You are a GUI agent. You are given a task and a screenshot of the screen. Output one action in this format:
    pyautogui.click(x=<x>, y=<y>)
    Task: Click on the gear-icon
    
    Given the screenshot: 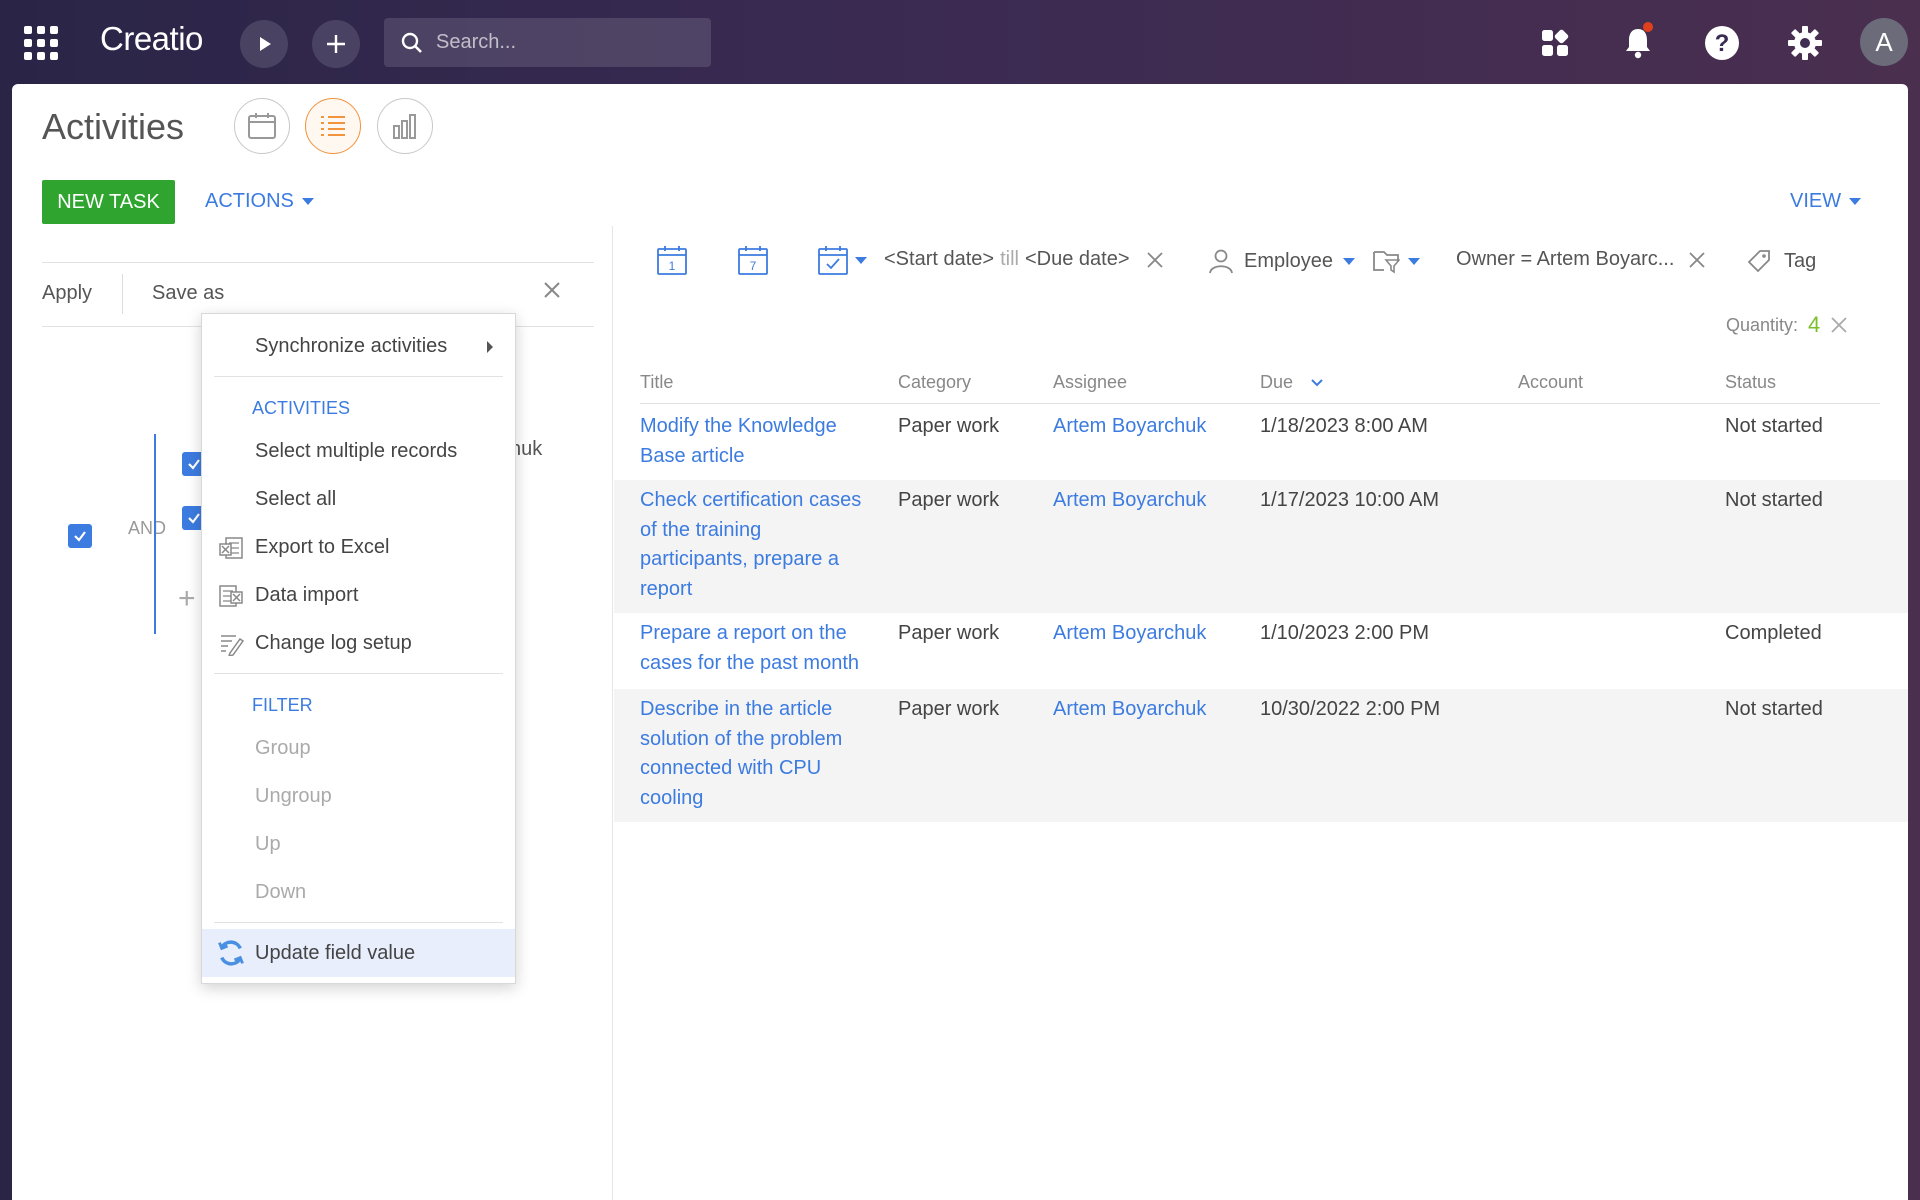 What is the action you would take?
    pyautogui.click(x=1805, y=43)
    